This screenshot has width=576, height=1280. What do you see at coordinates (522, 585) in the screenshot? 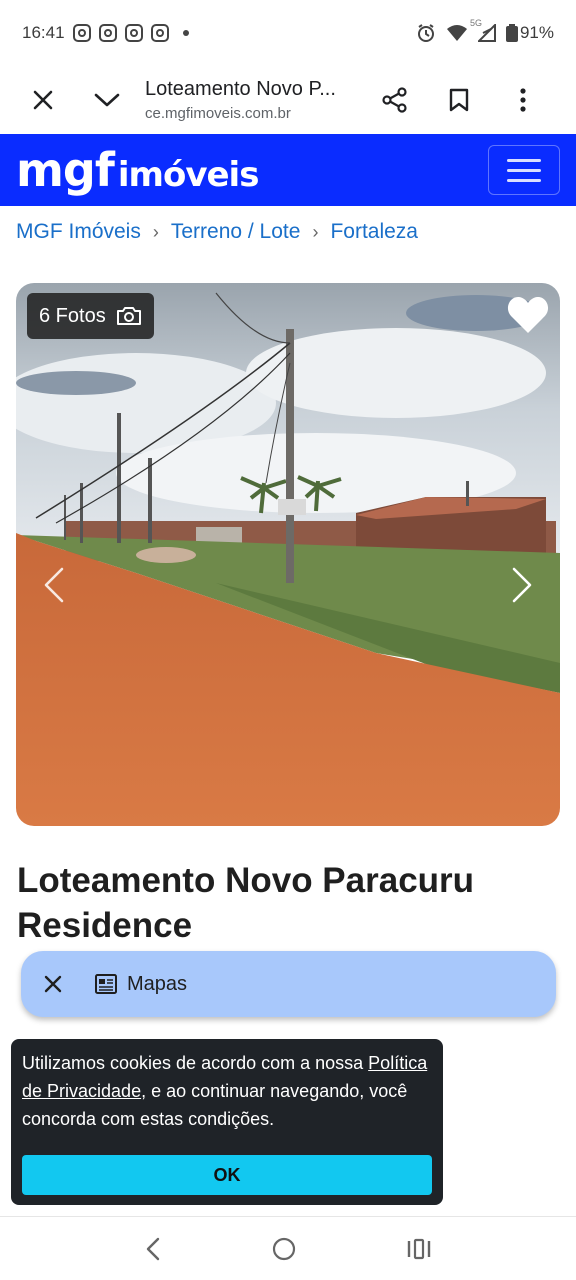
I see `next-photo-icon` at bounding box center [522, 585].